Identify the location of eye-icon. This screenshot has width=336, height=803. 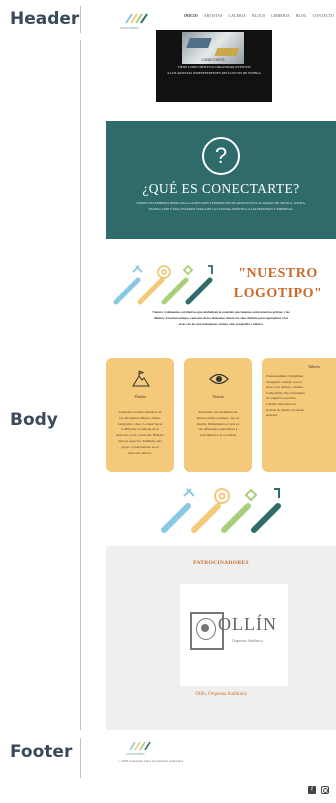
(219, 381).